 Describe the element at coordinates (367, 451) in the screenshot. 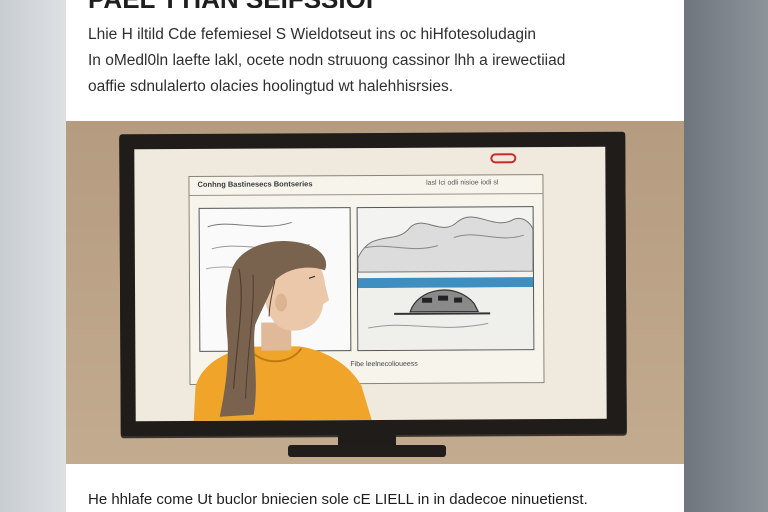

I see `monitor-stand-base` at that location.